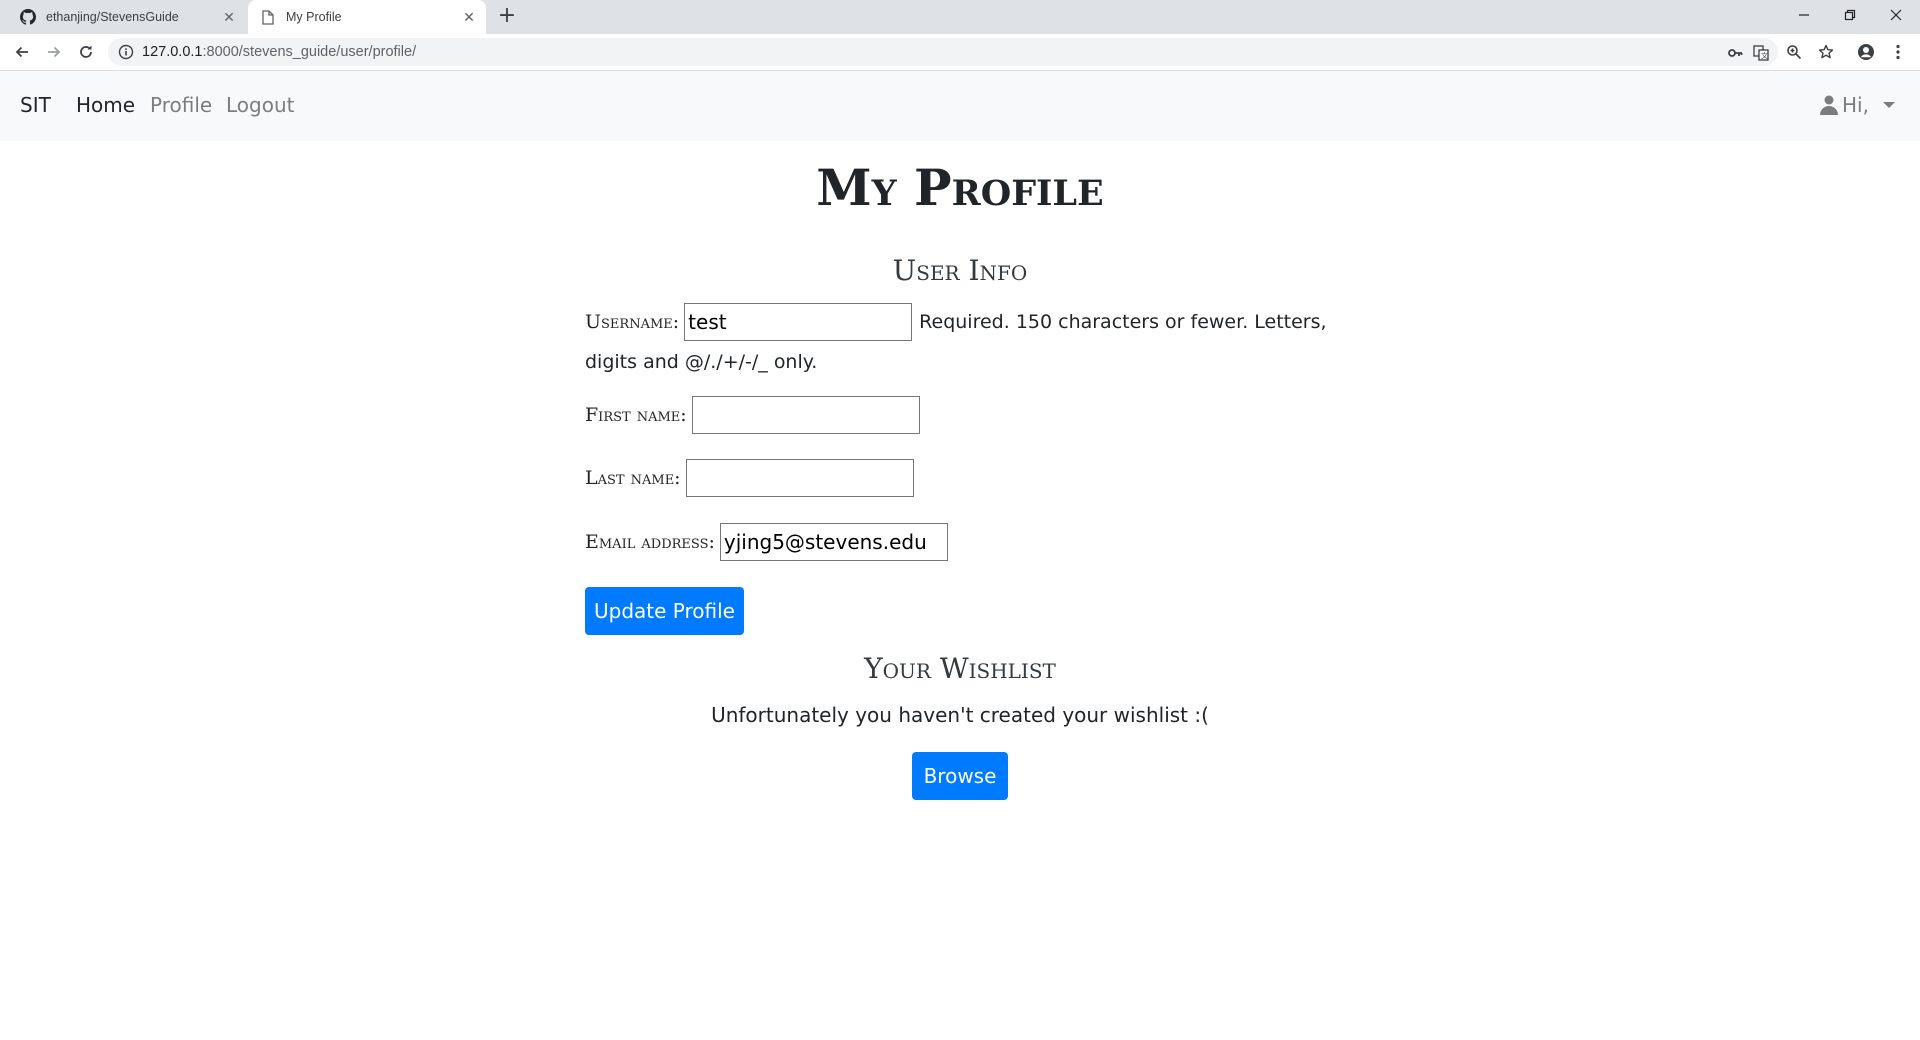 The image size is (1920, 1040). Describe the element at coordinates (960, 106) in the screenshot. I see `site-navbar: SIT Home Profile Logout Hi,` at that location.